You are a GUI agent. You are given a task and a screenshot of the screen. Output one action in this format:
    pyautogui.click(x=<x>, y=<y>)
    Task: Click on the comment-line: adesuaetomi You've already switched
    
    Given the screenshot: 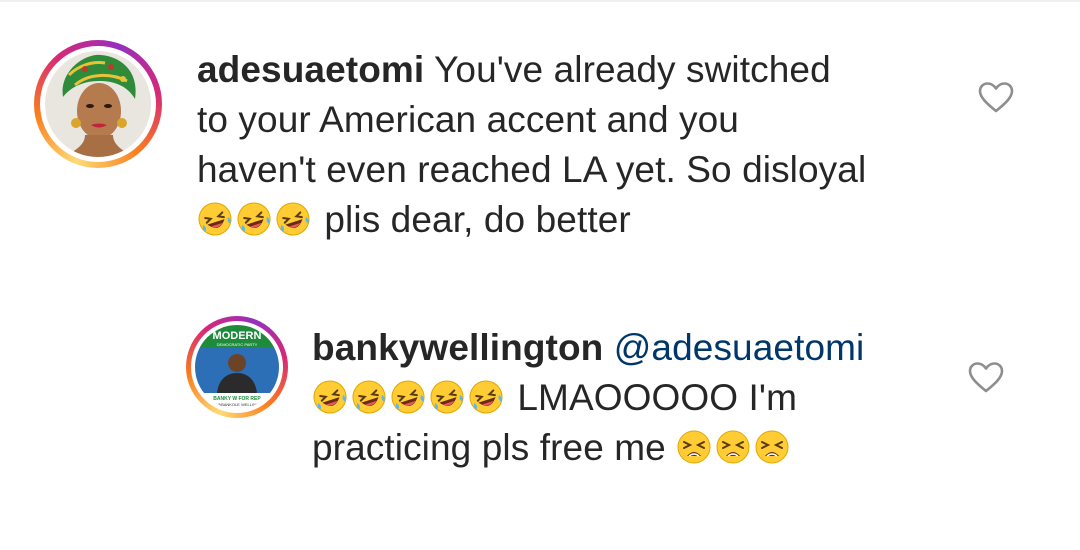 What is the action you would take?
    pyautogui.click(x=514, y=69)
    